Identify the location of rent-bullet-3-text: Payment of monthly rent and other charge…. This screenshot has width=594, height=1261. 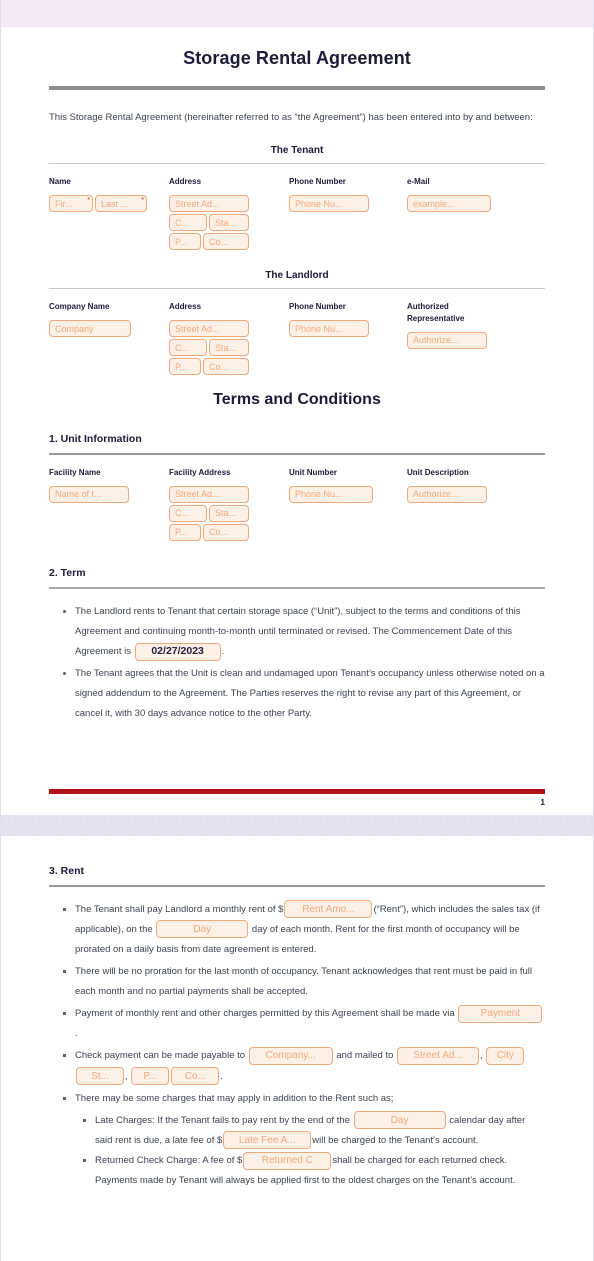
(265, 1014).